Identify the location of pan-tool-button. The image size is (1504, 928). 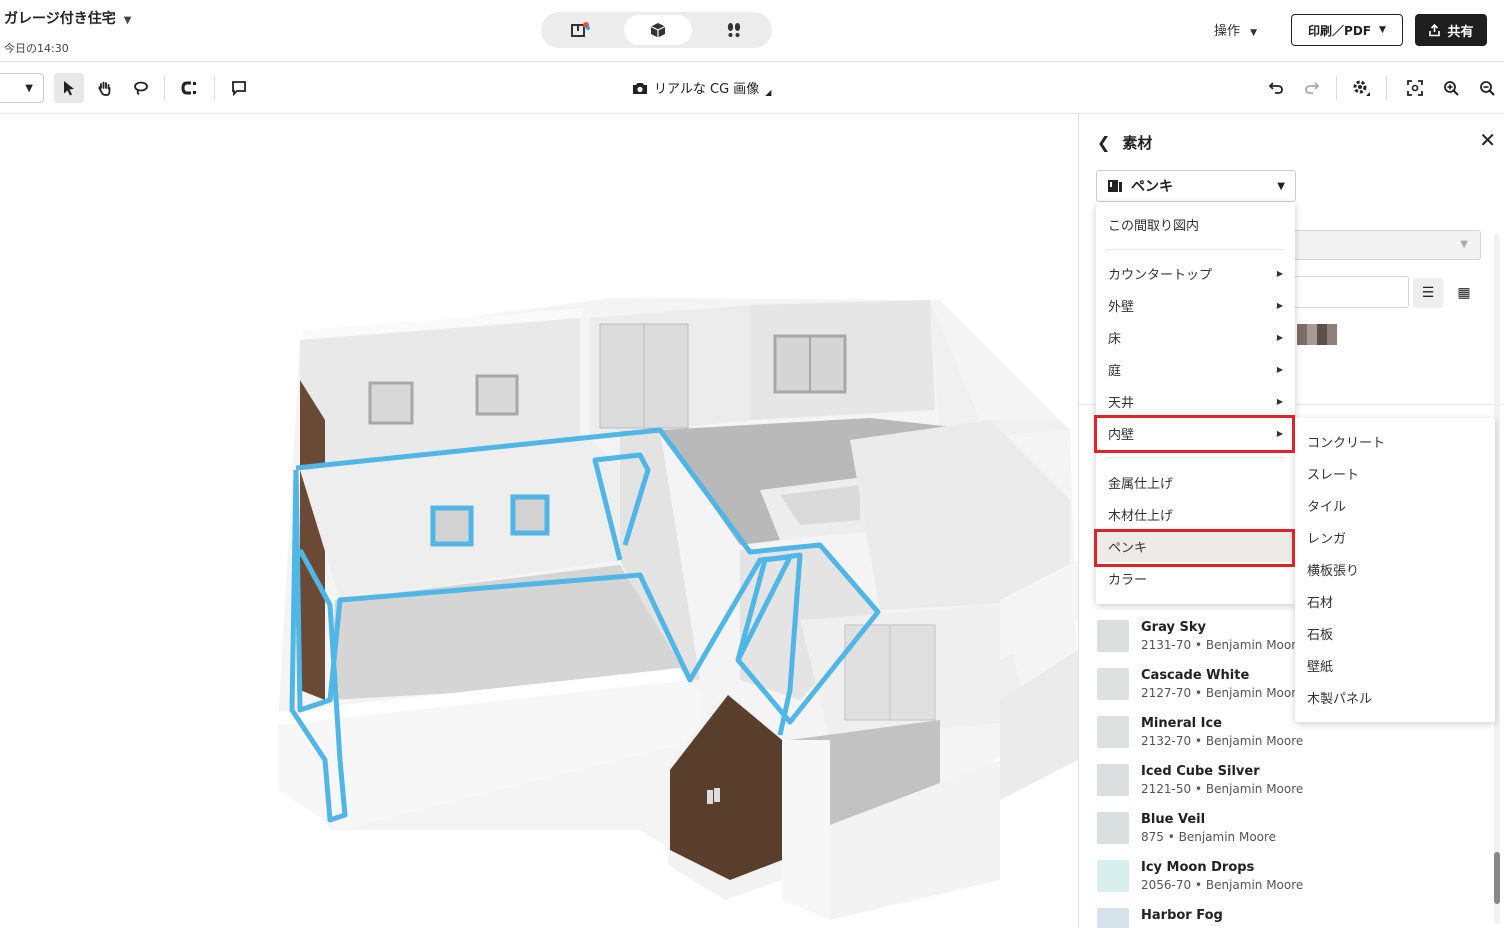
(105, 88).